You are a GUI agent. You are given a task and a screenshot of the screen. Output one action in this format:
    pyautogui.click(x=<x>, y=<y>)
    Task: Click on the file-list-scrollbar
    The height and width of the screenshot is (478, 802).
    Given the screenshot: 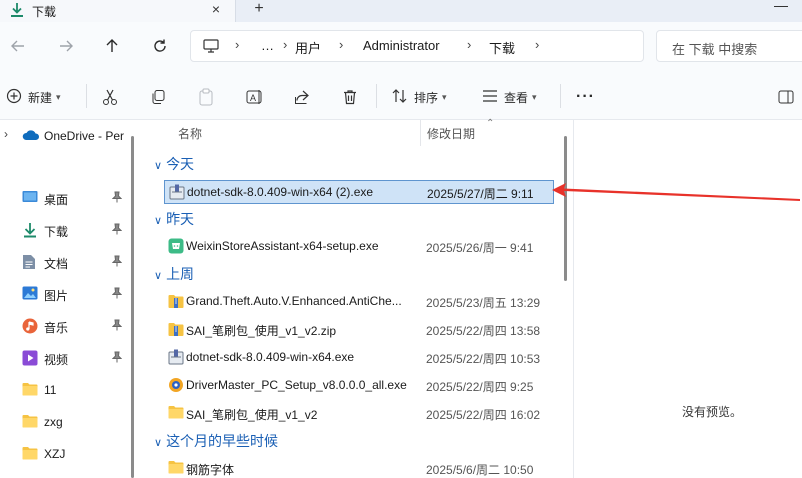 What is the action you would take?
    pyautogui.click(x=565, y=208)
    